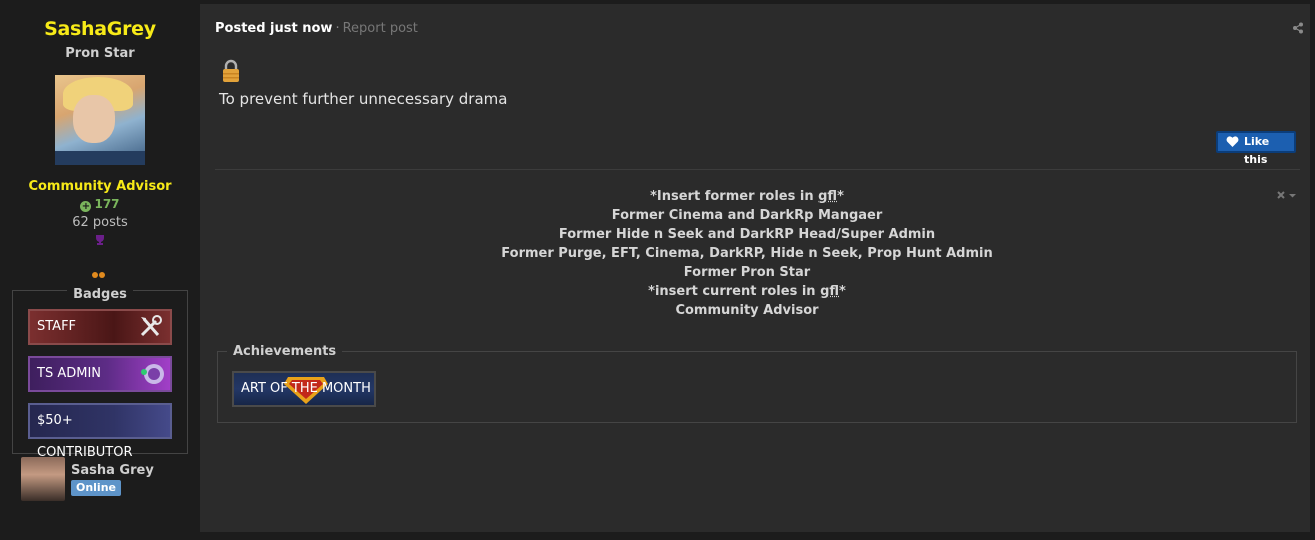 This screenshot has height=540, width=1315. What do you see at coordinates (747, 310) in the screenshot?
I see `signature-line: Community Advisor` at bounding box center [747, 310].